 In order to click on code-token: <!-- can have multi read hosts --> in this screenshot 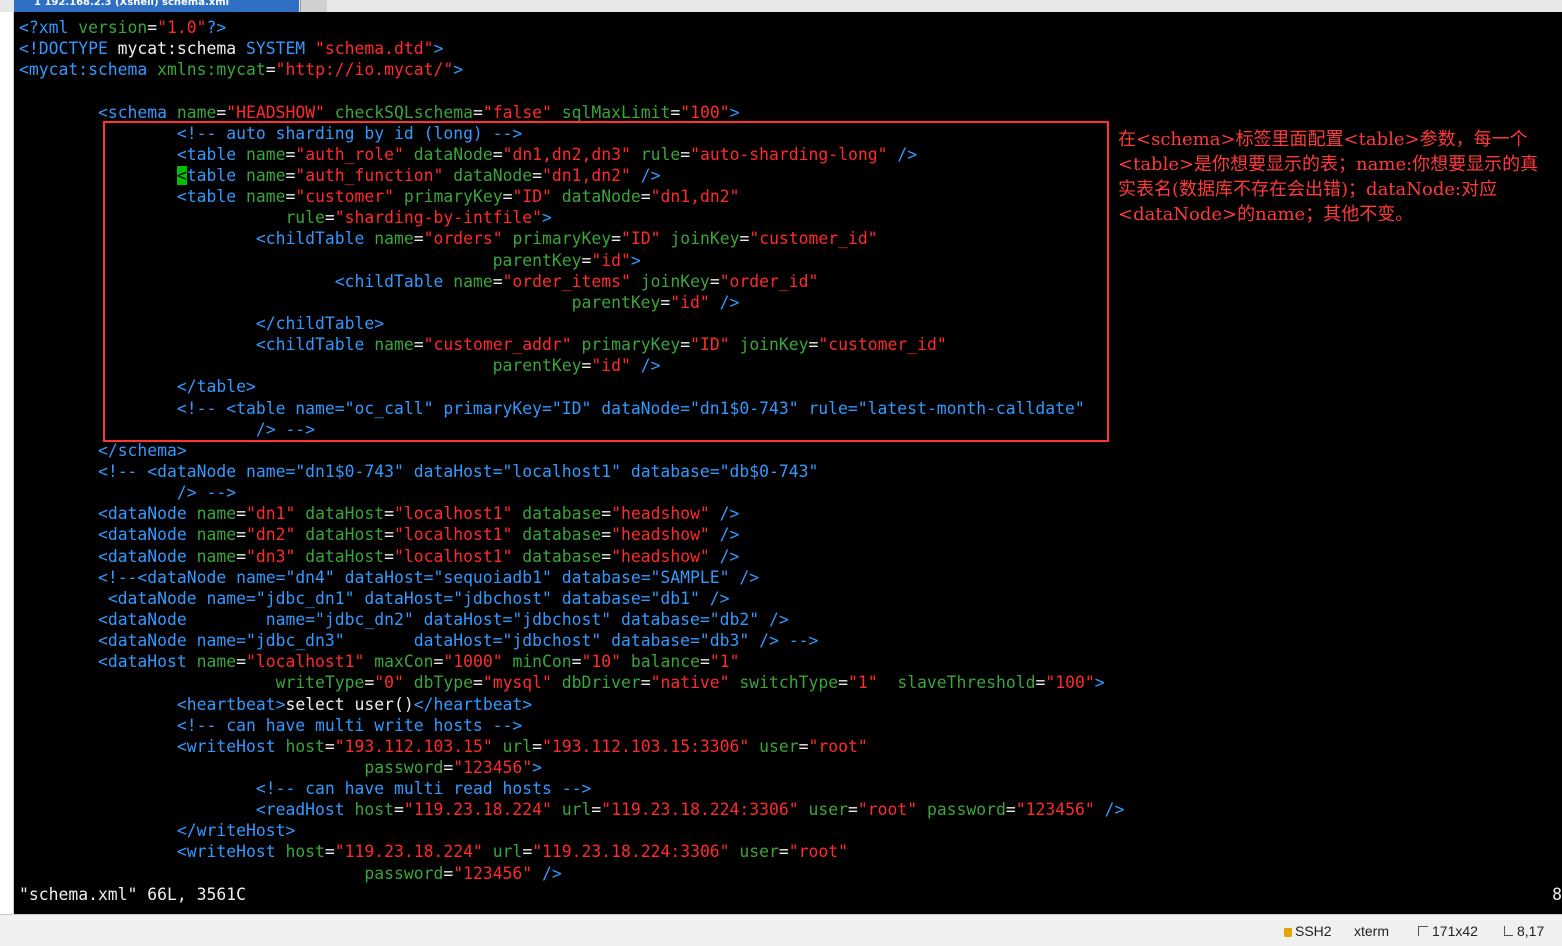, I will do `click(423, 789)`.